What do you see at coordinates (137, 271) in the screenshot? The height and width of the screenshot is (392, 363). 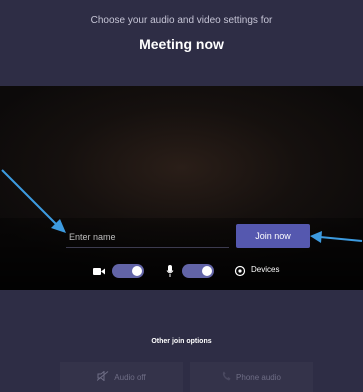 I see `camera-toggle-knob` at bounding box center [137, 271].